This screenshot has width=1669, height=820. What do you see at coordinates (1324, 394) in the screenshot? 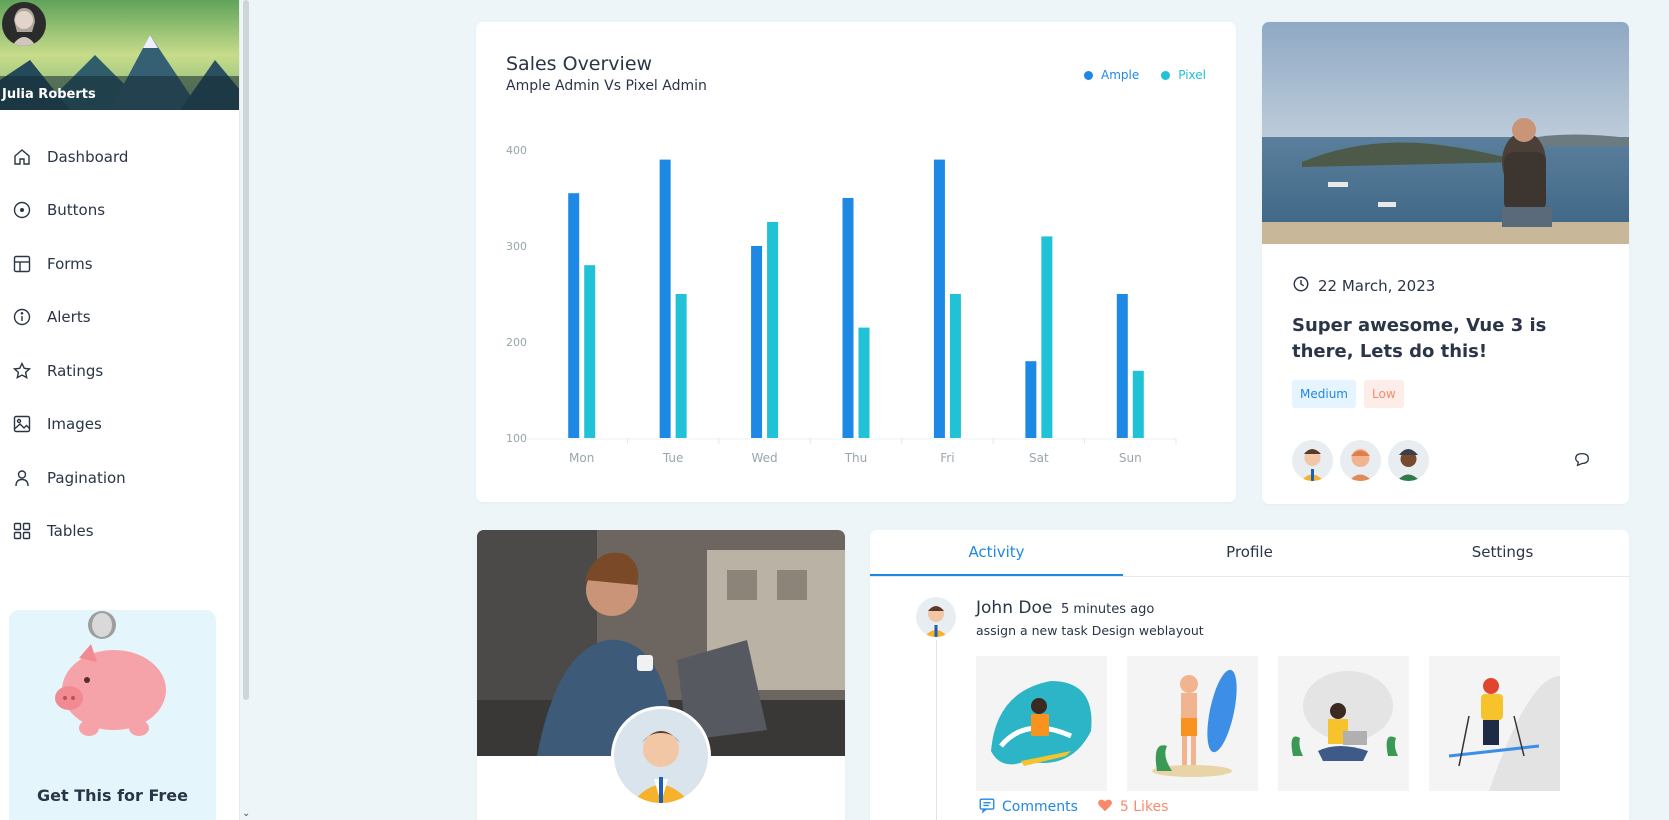
I see `tag-medium: Medium` at bounding box center [1324, 394].